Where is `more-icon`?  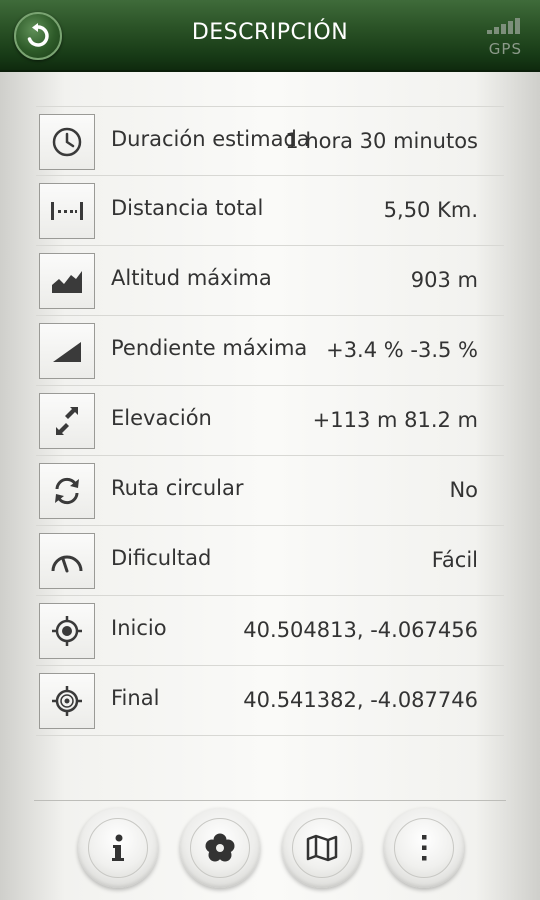
more-icon is located at coordinates (424, 848).